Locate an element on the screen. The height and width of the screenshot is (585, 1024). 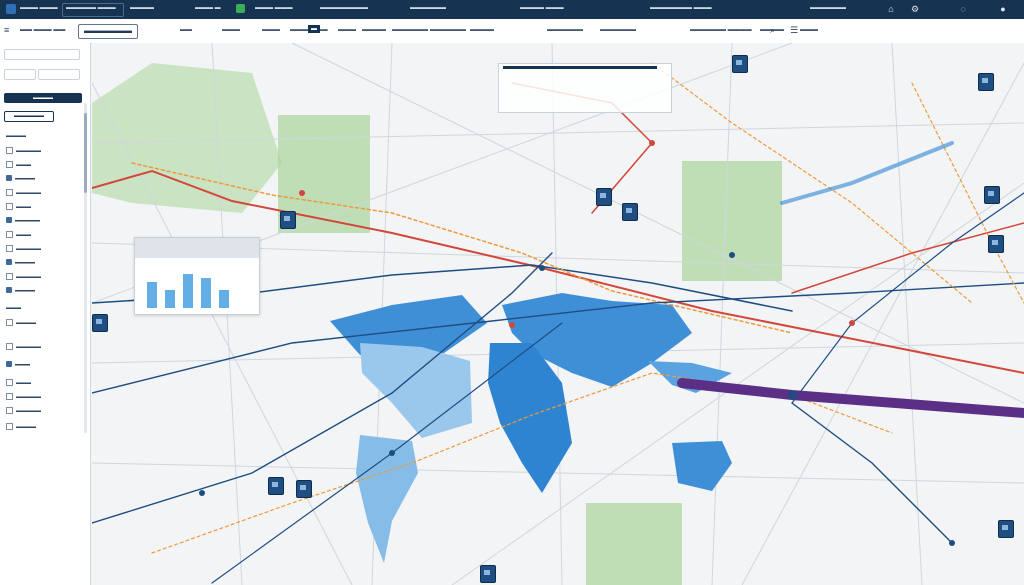
settings-icon: ⚙ is located at coordinates (915, 9).